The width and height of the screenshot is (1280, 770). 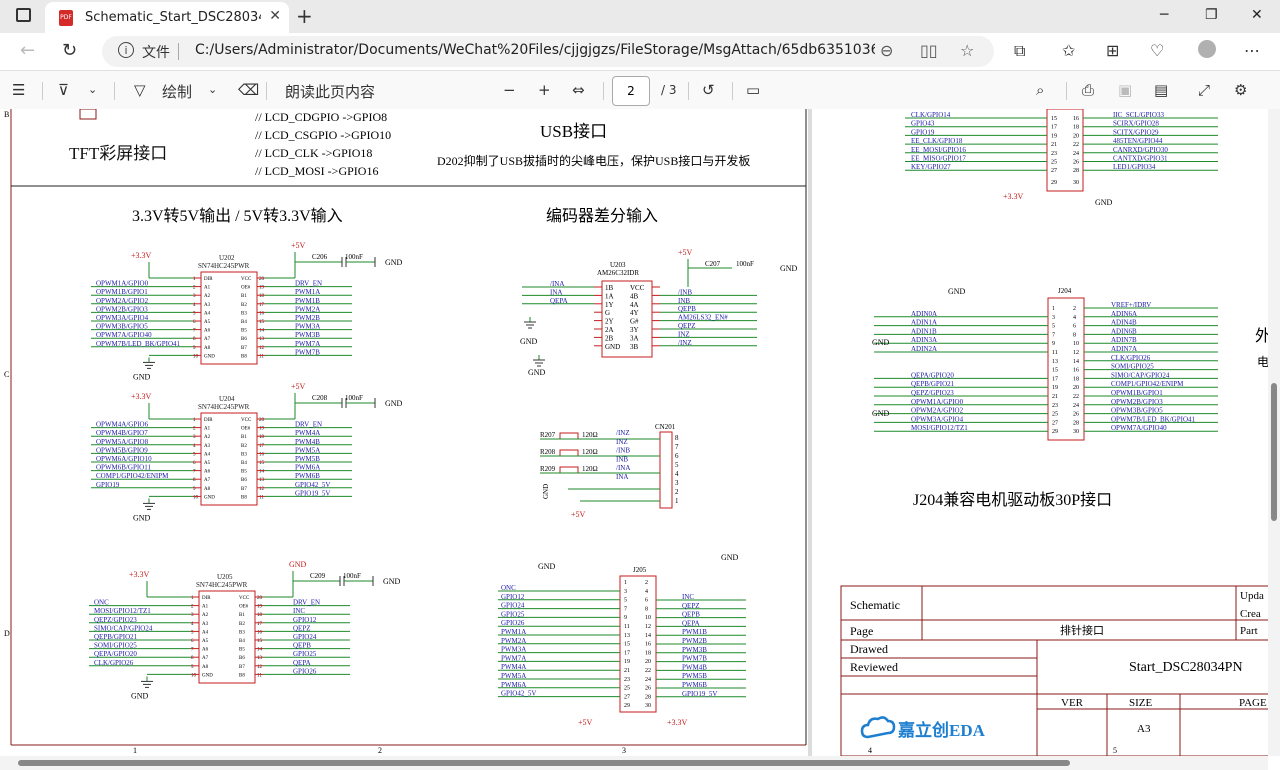 I want to click on svg-text: QEPA, so click(x=559, y=301).